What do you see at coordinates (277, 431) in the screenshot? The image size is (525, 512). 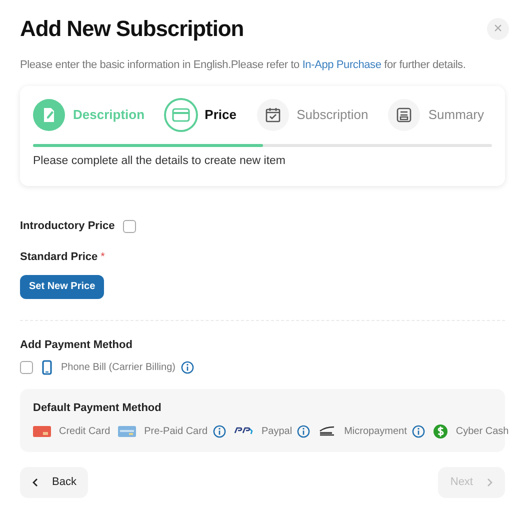 I see `payment-method-label: Paypal` at bounding box center [277, 431].